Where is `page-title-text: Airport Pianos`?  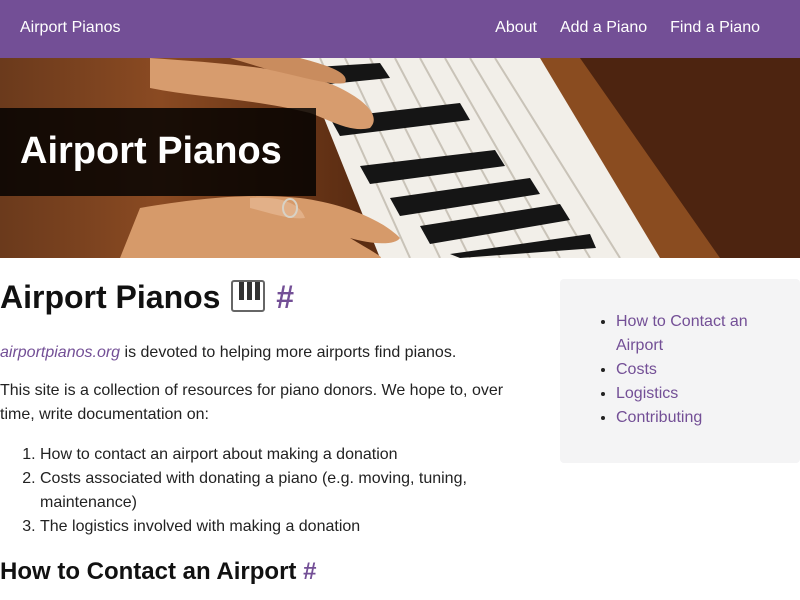
page-title-text: Airport Pianos is located at coordinates (110, 297).